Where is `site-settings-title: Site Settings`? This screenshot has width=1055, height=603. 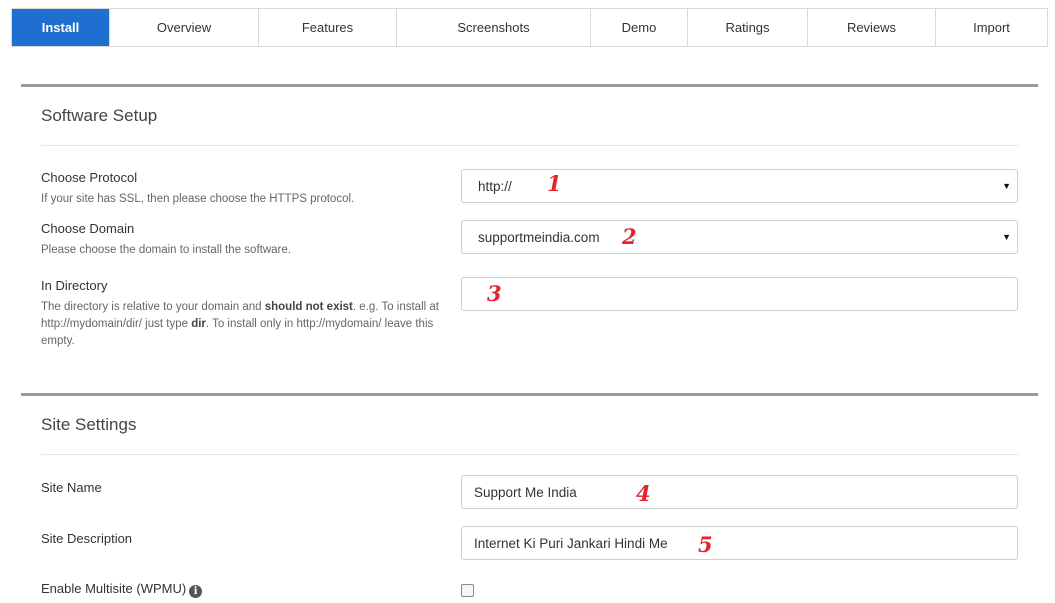
site-settings-title: Site Settings is located at coordinates (89, 424).